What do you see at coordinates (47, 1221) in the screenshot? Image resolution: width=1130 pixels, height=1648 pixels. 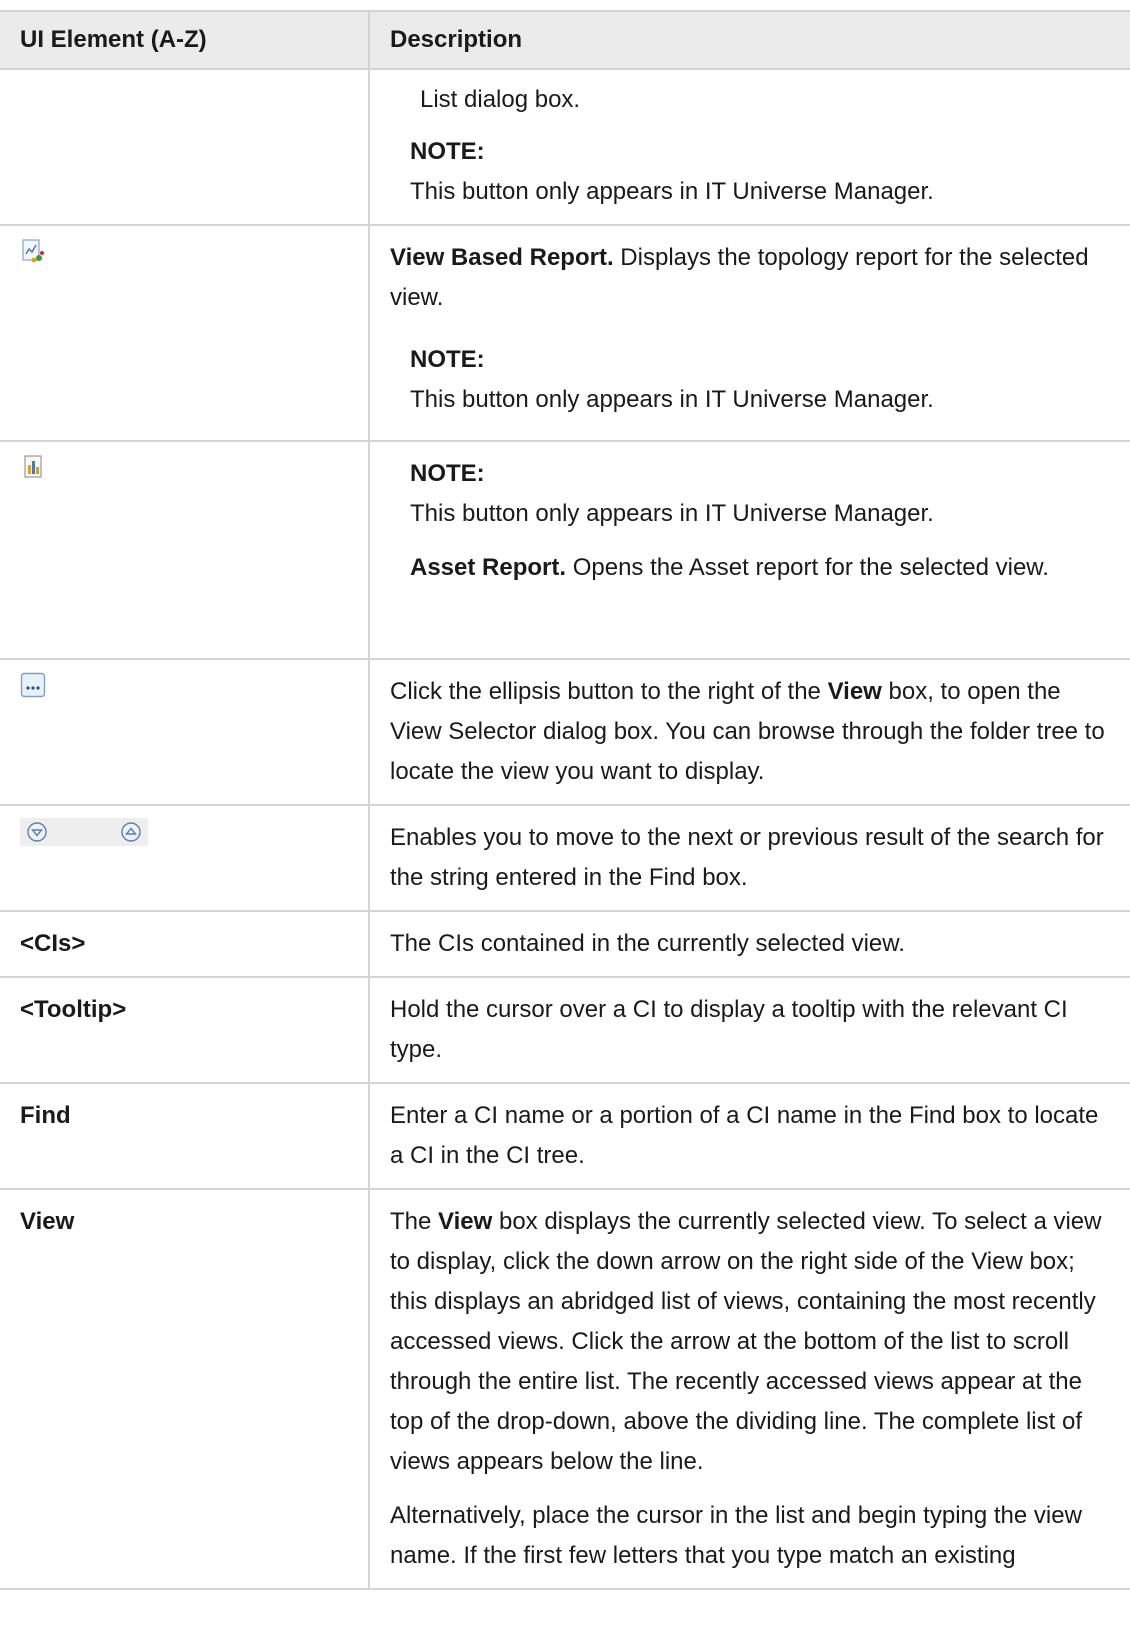 I see `element-name: View` at bounding box center [47, 1221].